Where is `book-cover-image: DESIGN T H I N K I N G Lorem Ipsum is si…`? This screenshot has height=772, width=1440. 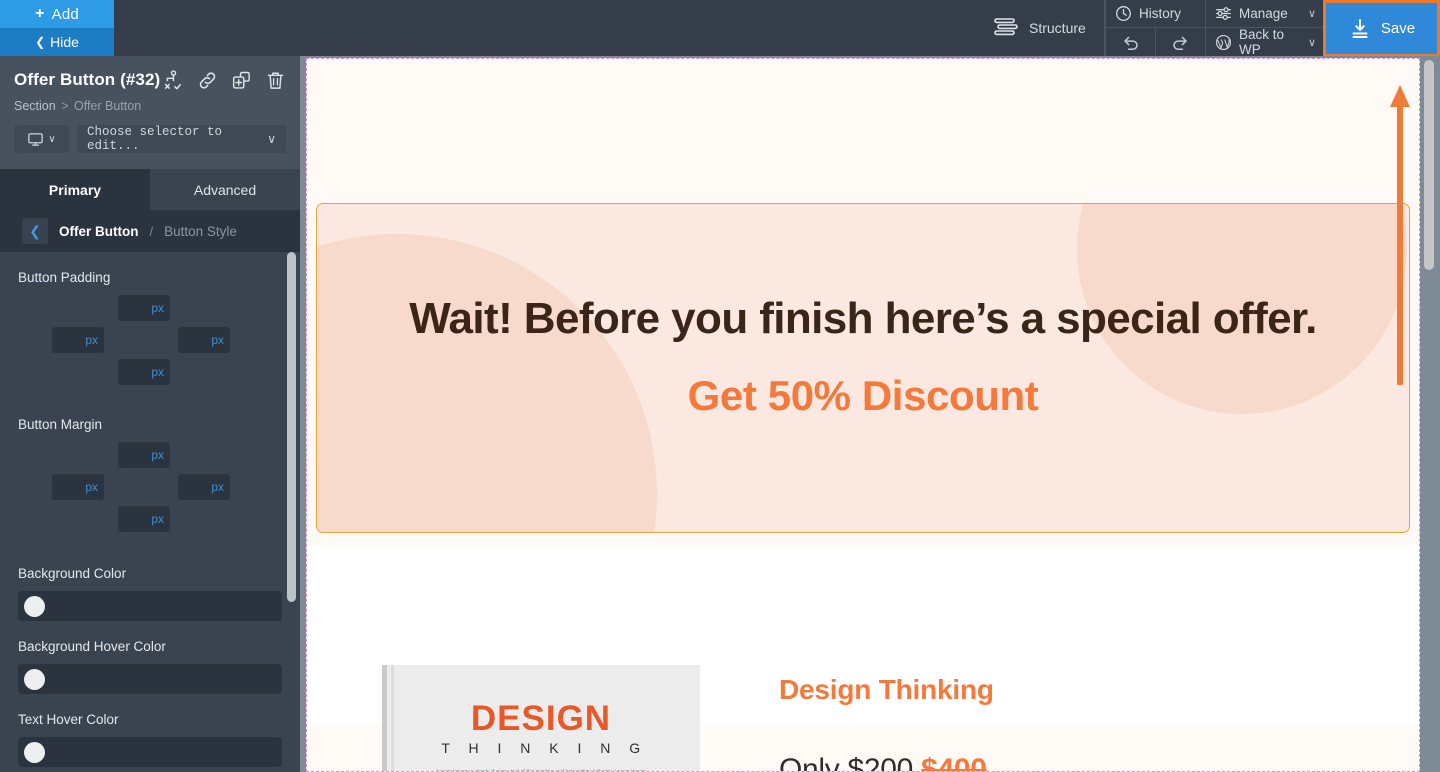 book-cover-image: DESIGN T H I N K I N G Lorem Ipsum is si… is located at coordinates (541, 718).